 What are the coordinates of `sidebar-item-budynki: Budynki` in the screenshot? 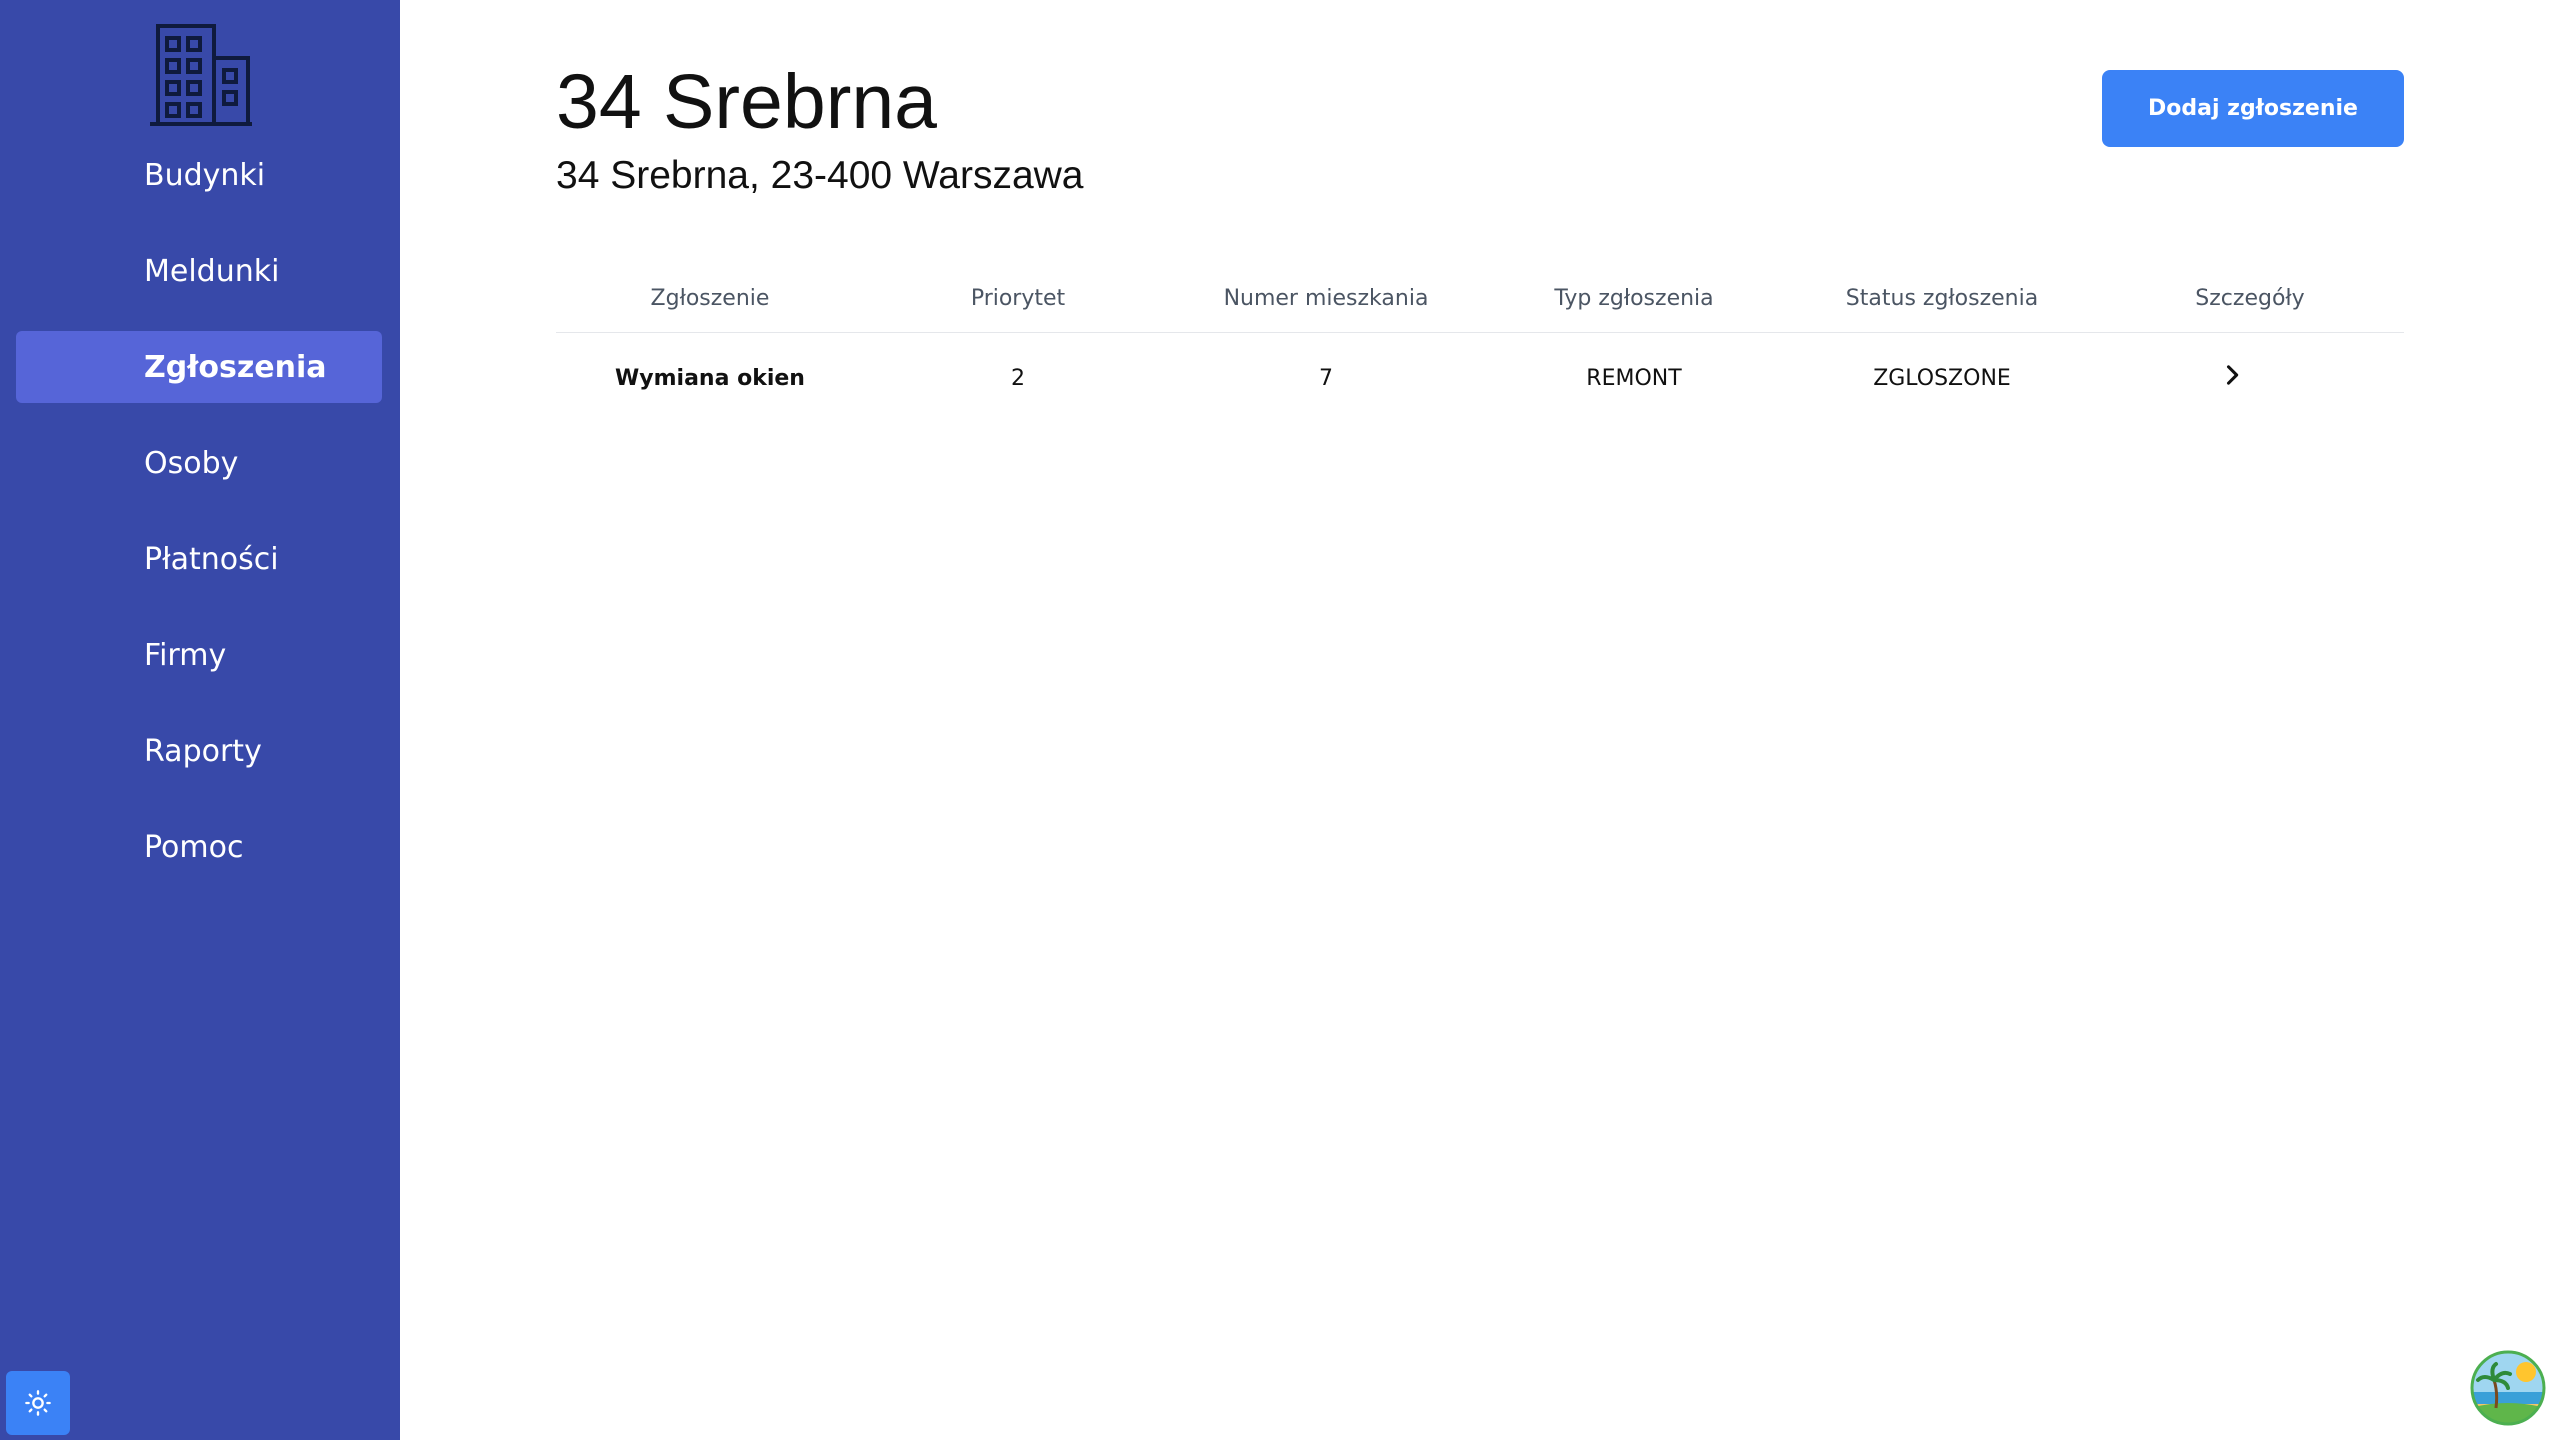 It's located at (199, 175).